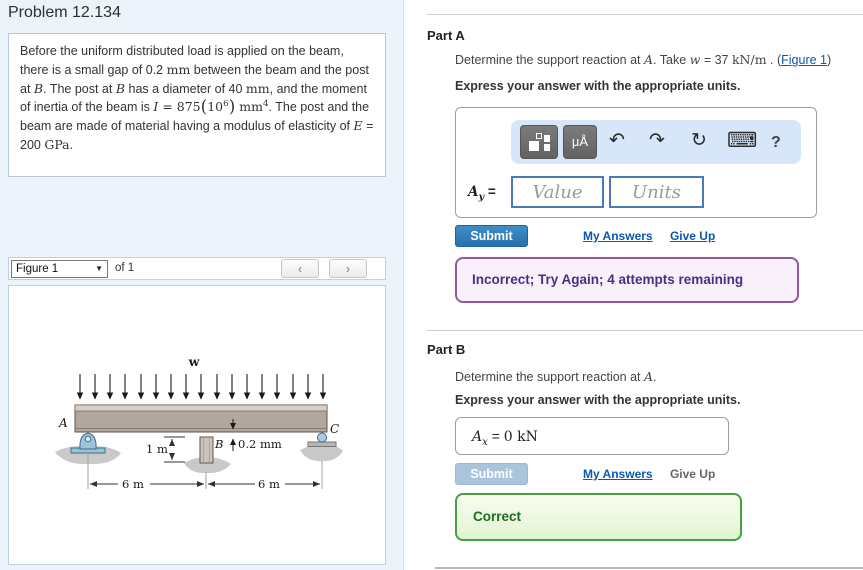  I want to click on part-b-question: Determine the support reaction at A., so click(556, 376).